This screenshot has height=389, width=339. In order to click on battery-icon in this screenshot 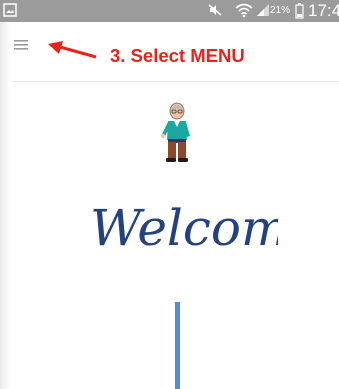, I will do `click(299, 11)`.